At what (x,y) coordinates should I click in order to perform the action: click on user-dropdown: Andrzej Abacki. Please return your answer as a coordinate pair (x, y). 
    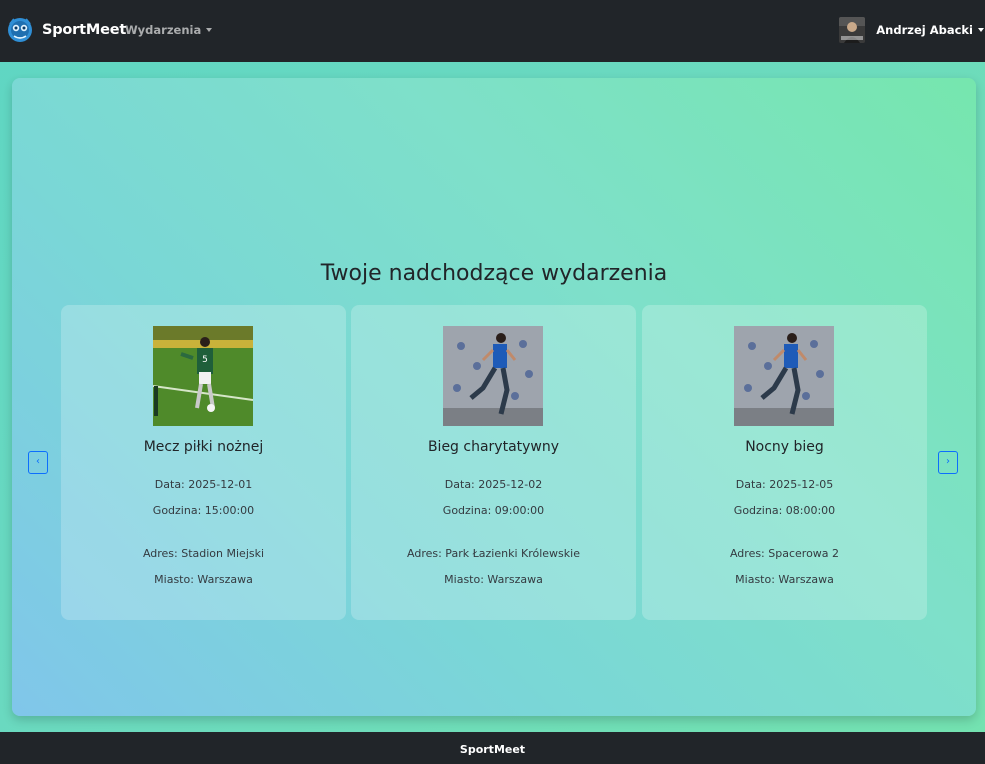
    Looking at the image, I should click on (911, 30).